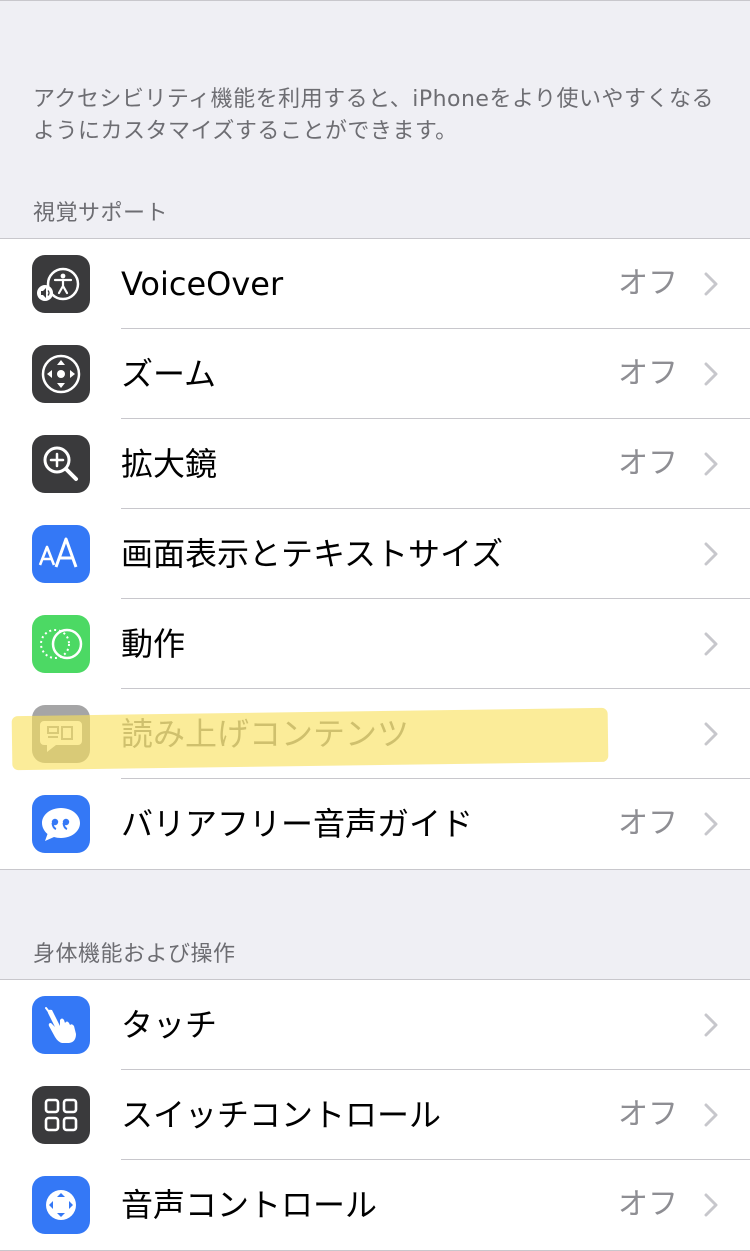 The height and width of the screenshot is (1251, 750). Describe the element at coordinates (169, 464) in the screenshot. I see `row-label-magnifier: 拡大鏡` at that location.